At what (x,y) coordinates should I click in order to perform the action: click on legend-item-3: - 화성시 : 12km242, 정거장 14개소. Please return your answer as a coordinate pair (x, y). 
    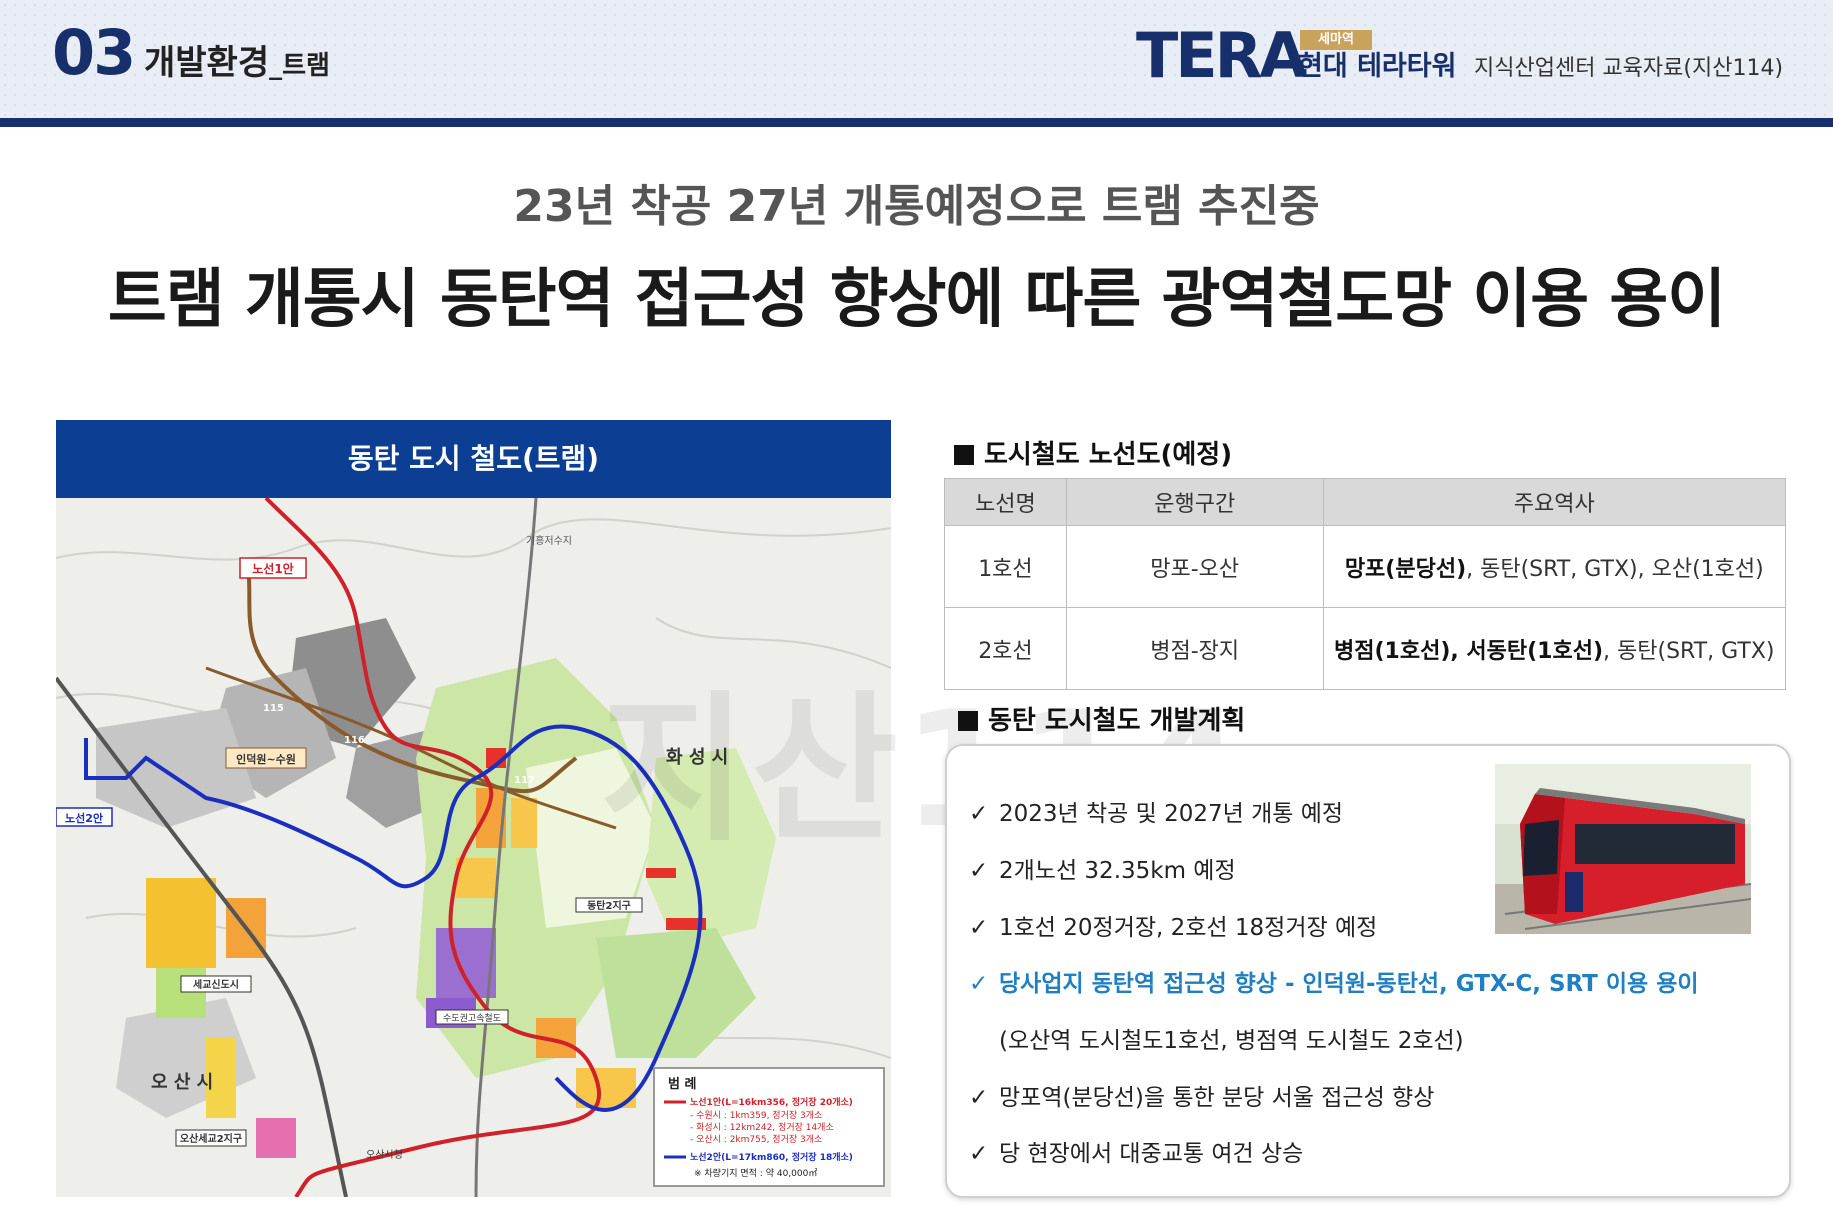
    Looking at the image, I should click on (762, 1127).